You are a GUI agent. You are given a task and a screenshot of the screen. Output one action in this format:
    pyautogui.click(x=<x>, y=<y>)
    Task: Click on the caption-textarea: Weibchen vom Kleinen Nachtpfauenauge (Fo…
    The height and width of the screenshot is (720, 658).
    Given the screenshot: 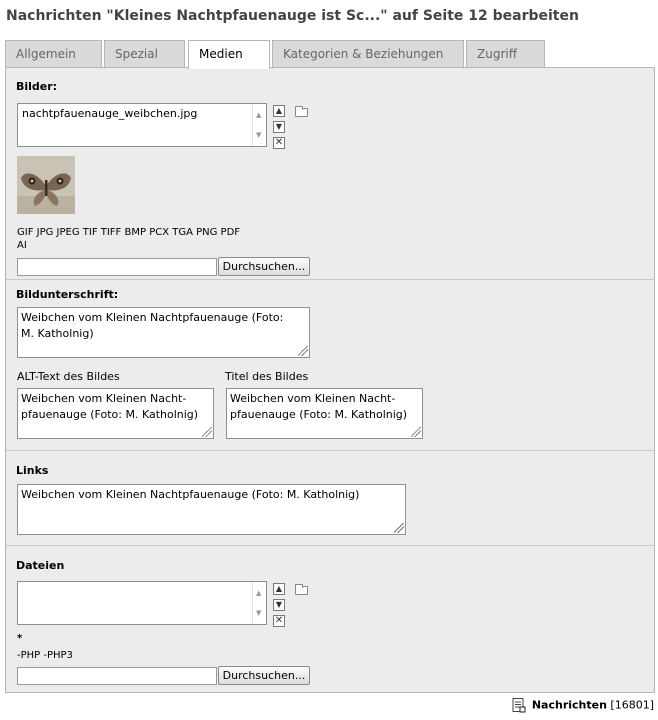 What is the action you would take?
    pyautogui.click(x=163, y=332)
    